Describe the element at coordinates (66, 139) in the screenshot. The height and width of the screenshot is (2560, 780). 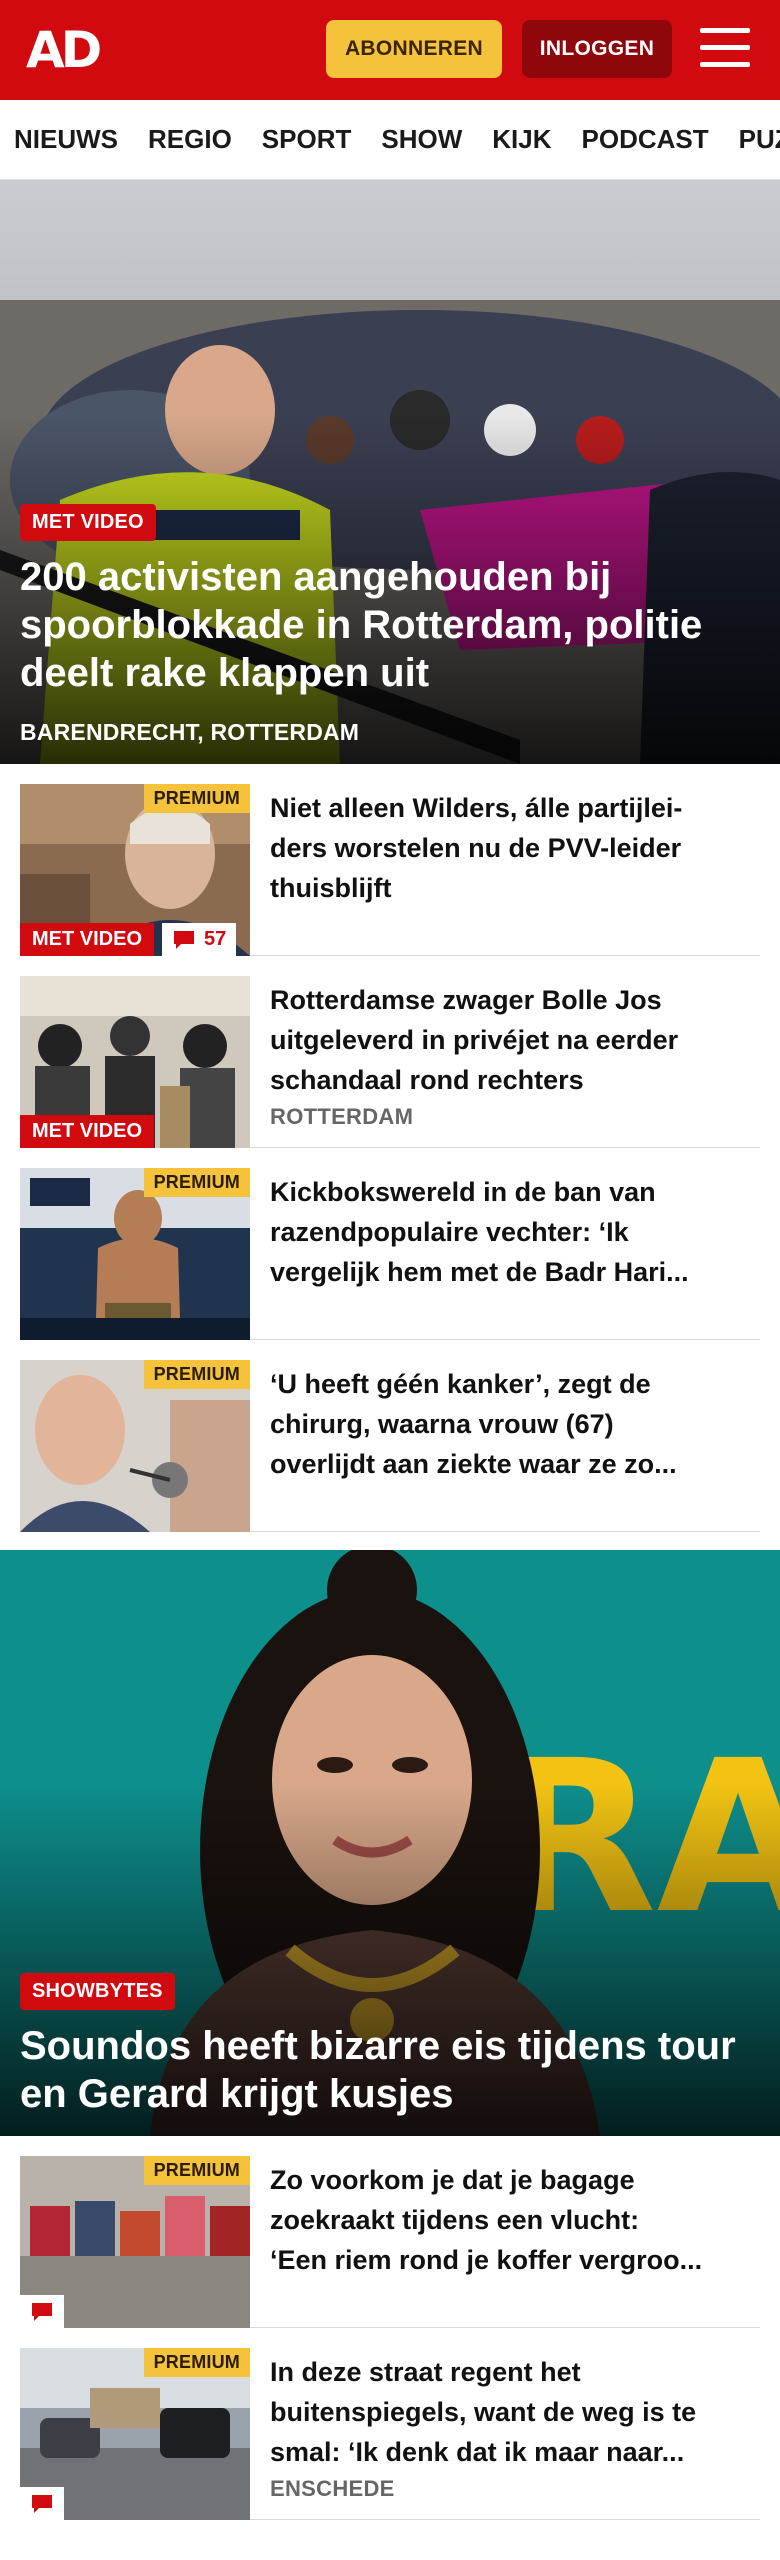
I see `nav-item-nieuws: NIEUWS` at that location.